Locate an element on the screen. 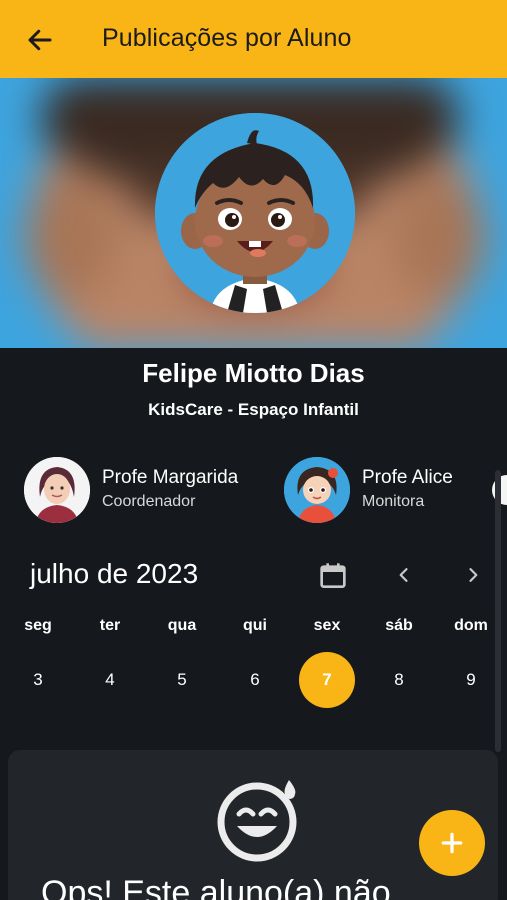  app-bar: Publicações por Aluno is located at coordinates (253, 39).